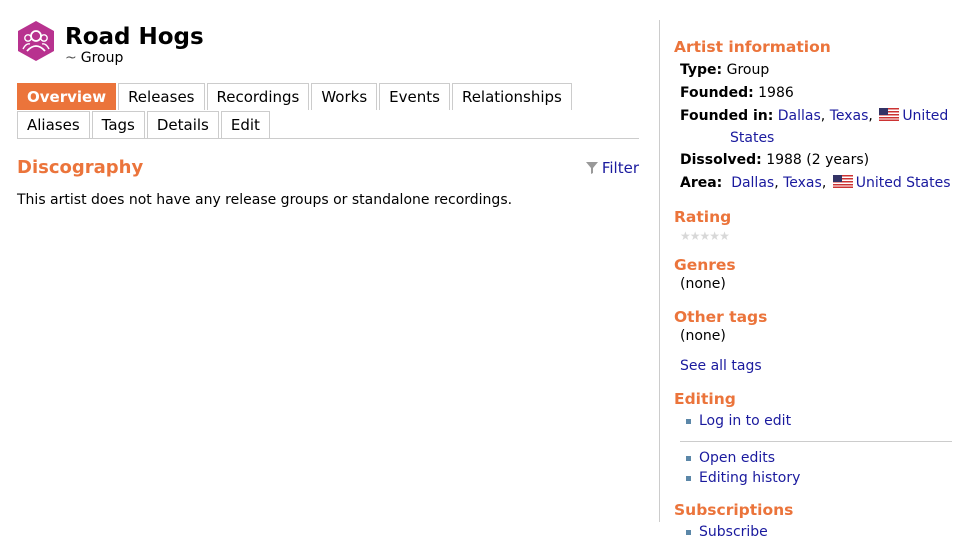 The height and width of the screenshot is (542, 956). I want to click on rating-stars: ★★★★★, so click(816, 236).